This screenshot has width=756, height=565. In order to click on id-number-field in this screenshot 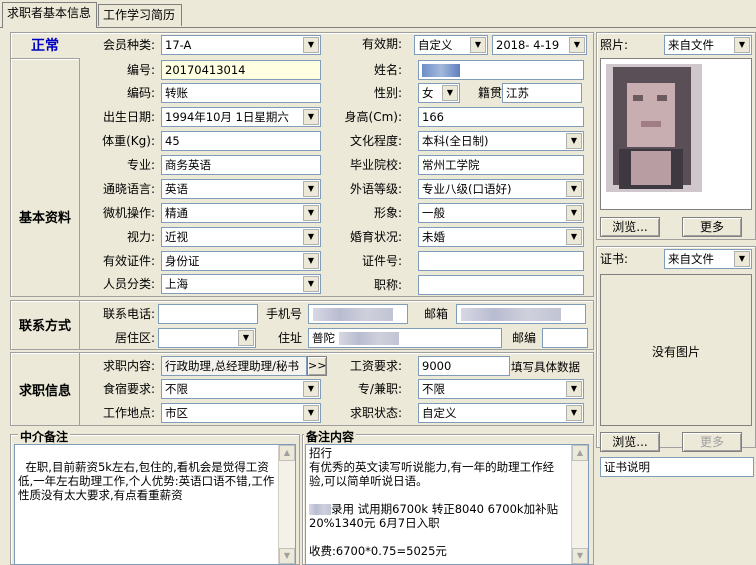, I will do `click(501, 261)`.